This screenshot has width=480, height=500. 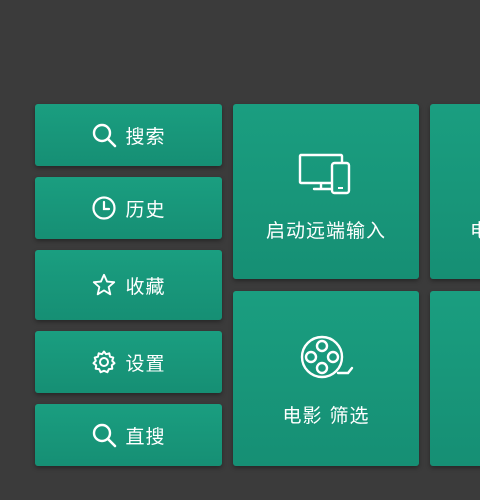 What do you see at coordinates (145, 436) in the screenshot?
I see `sidebar-item-label: 直搜` at bounding box center [145, 436].